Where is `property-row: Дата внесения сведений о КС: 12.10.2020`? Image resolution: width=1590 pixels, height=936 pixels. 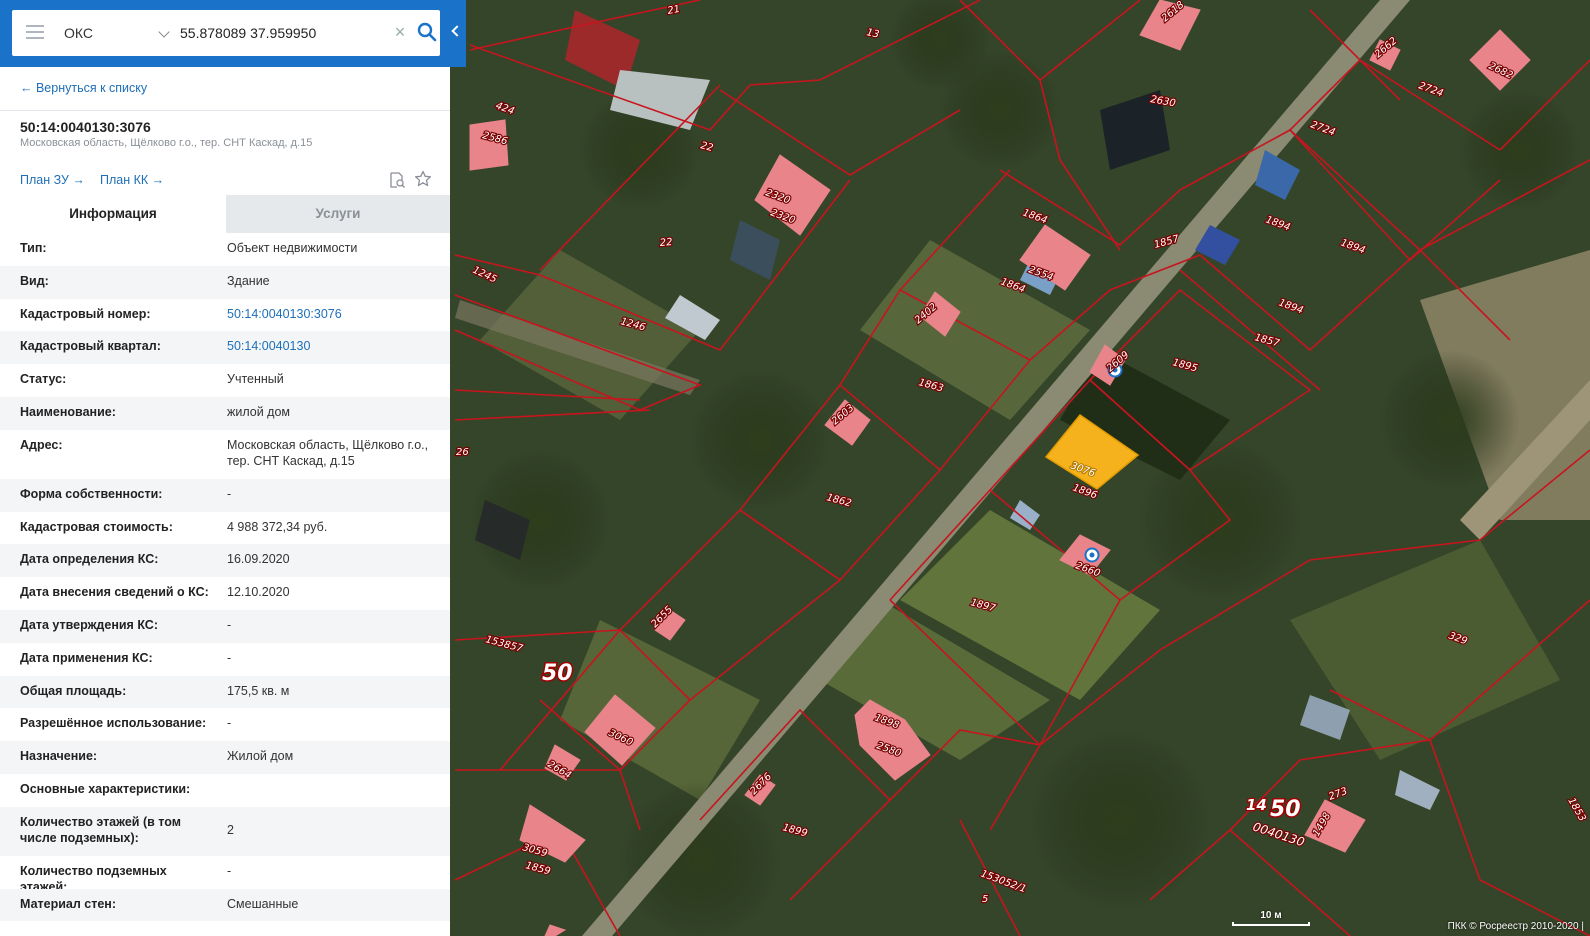
property-row: Дата внесения сведений о КС: 12.10.2020 is located at coordinates (225, 593).